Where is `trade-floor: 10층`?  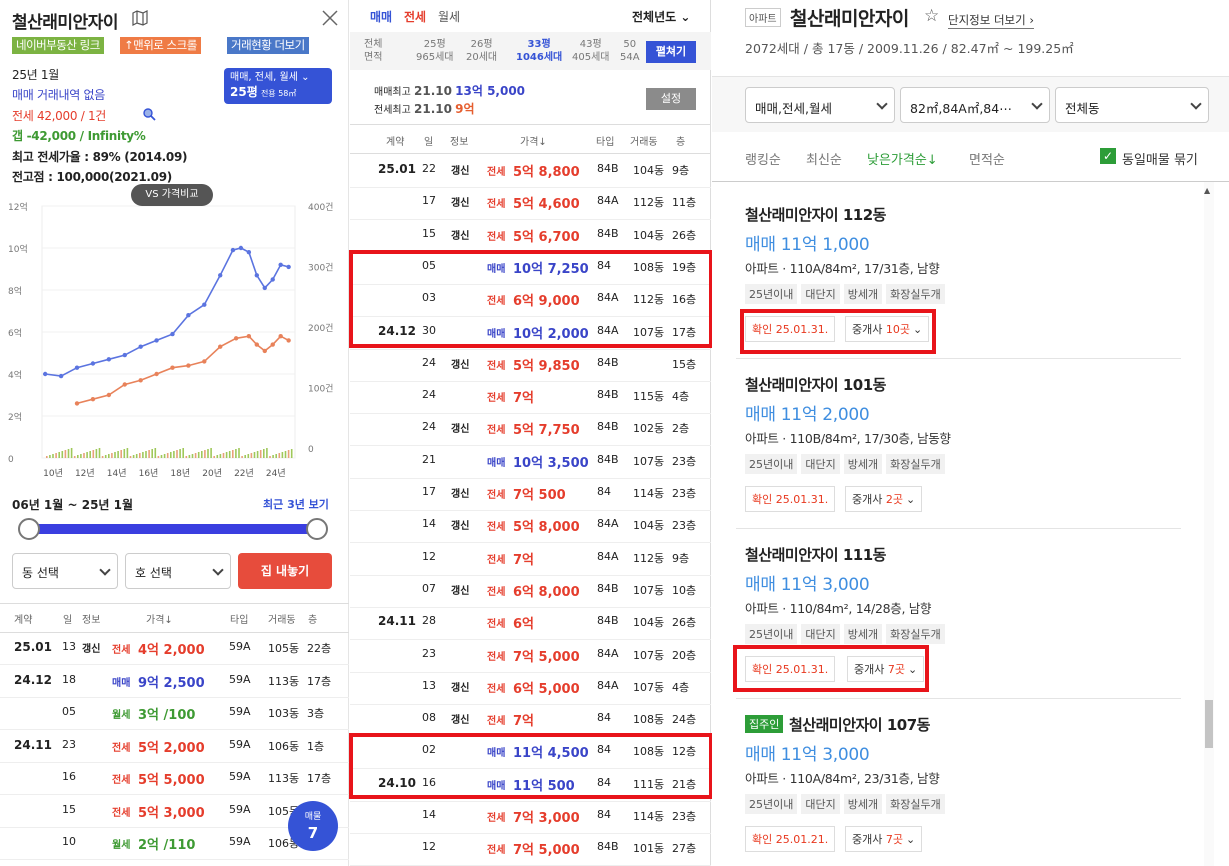
trade-floor: 10층 is located at coordinates (684, 590).